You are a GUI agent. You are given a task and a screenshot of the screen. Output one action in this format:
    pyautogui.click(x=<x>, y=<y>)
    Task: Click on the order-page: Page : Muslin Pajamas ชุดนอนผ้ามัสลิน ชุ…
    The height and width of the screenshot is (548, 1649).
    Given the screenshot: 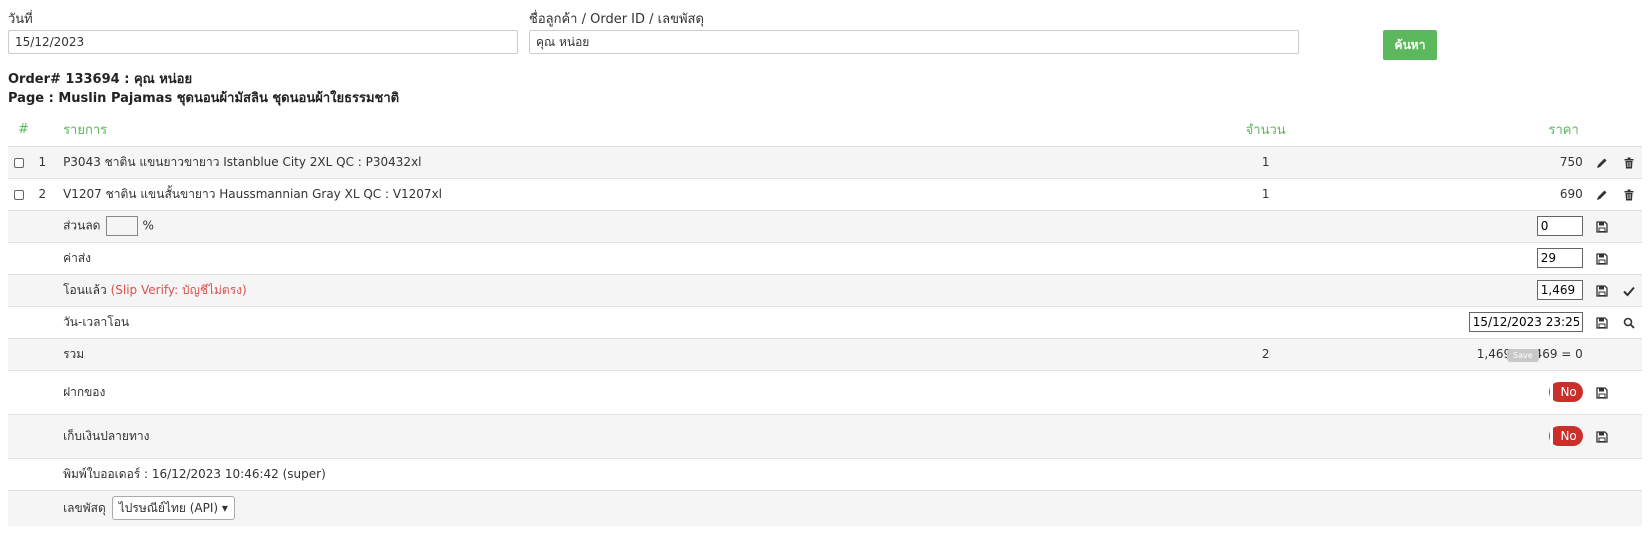 What is the action you would take?
    pyautogui.click(x=204, y=98)
    